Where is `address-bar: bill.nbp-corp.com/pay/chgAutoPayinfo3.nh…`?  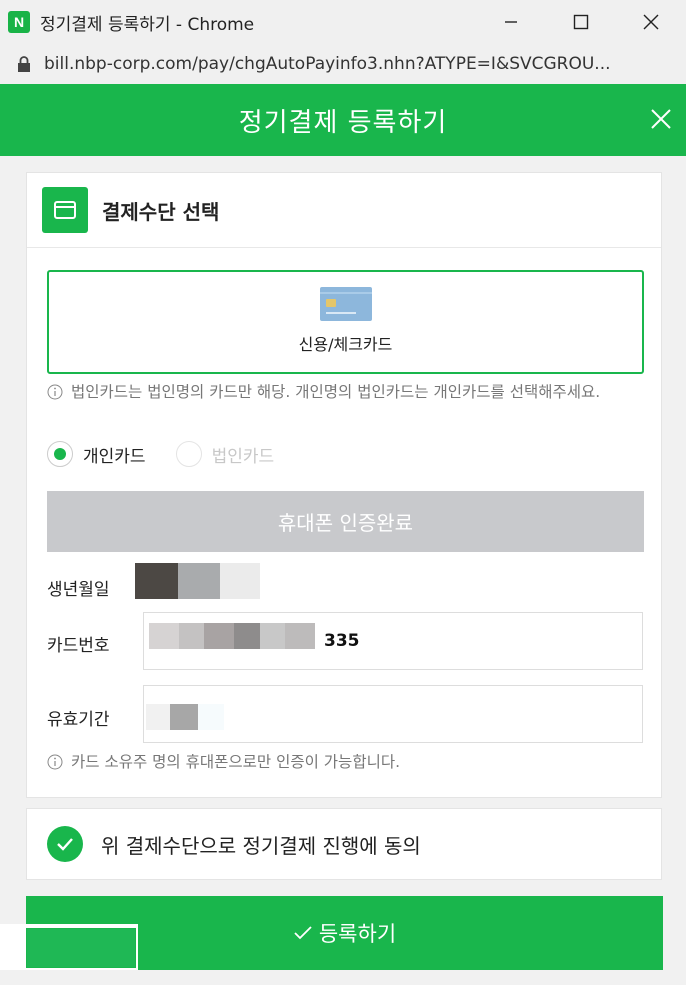 address-bar: bill.nbp-corp.com/pay/chgAutoPayinfo3.nh… is located at coordinates (343, 64).